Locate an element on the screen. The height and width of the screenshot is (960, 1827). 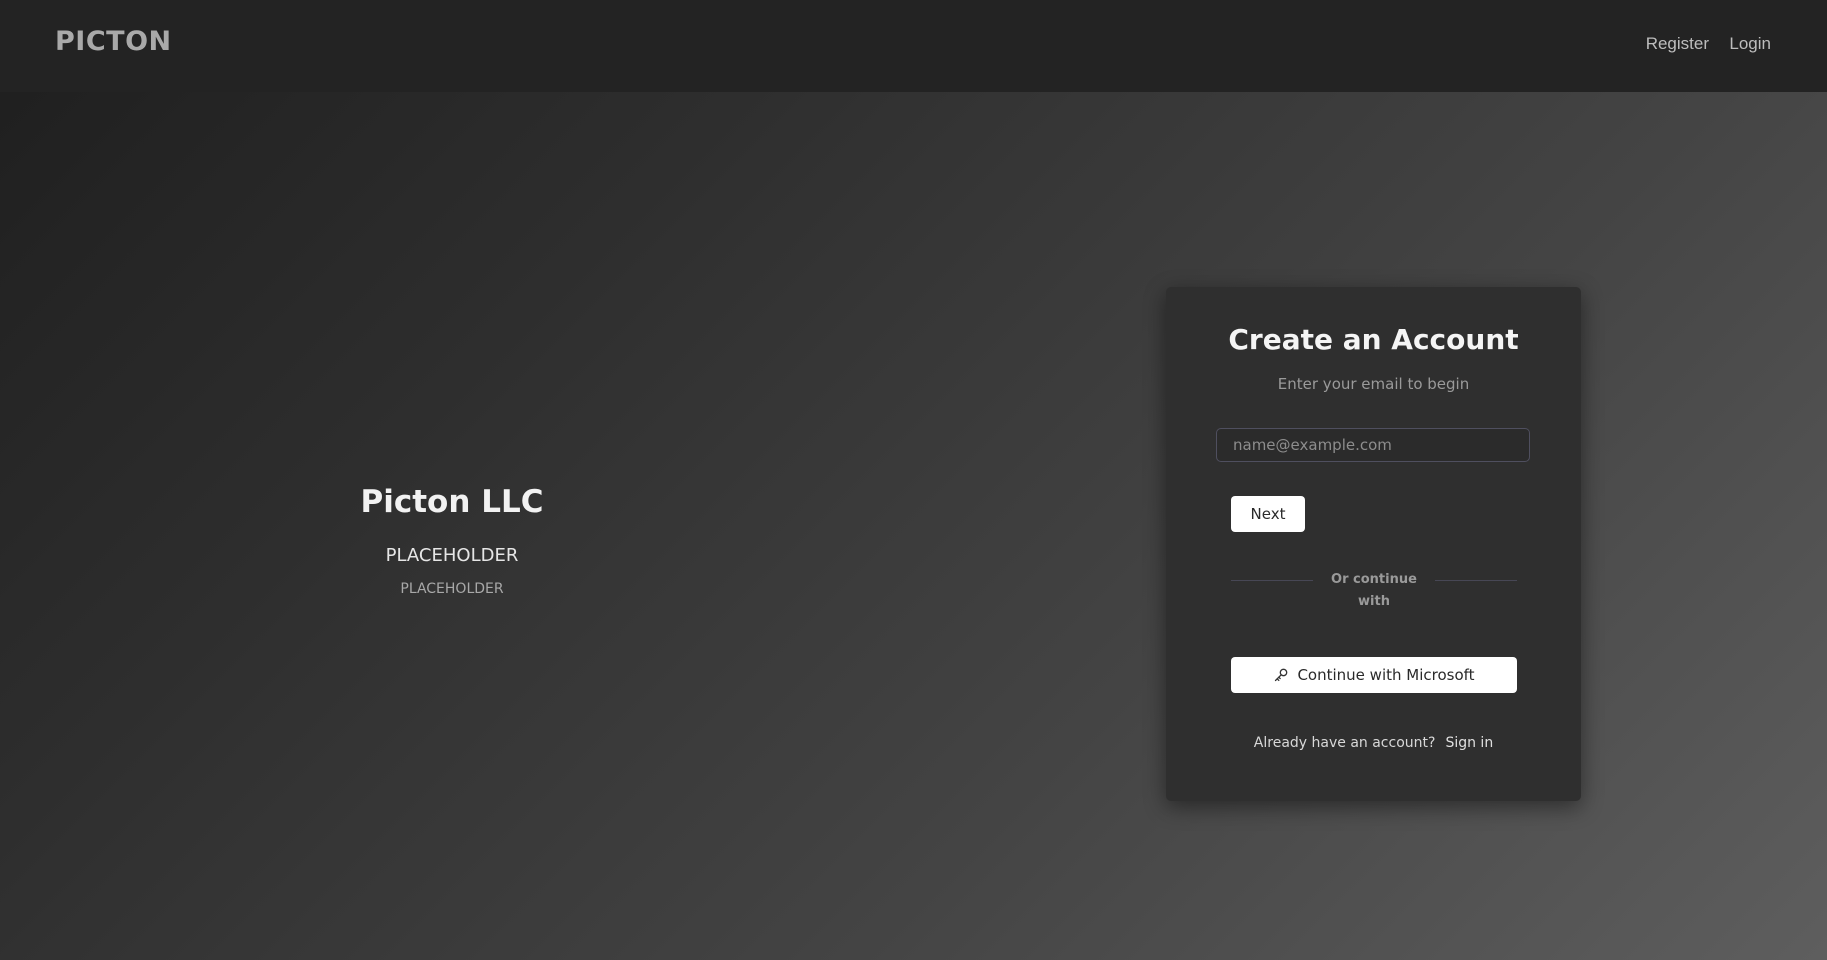
card-title: Create an Account is located at coordinates (1373, 339).